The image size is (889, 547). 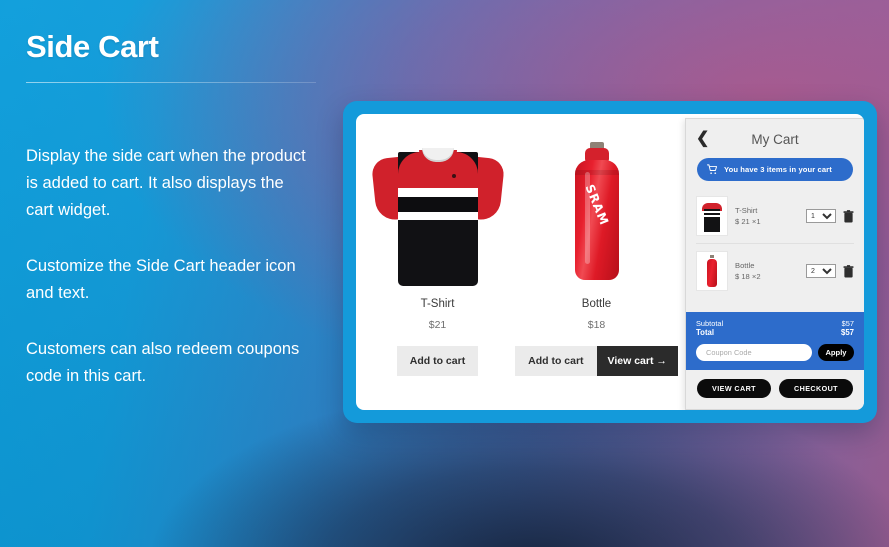 I want to click on tshirt-thumb, so click(x=712, y=216).